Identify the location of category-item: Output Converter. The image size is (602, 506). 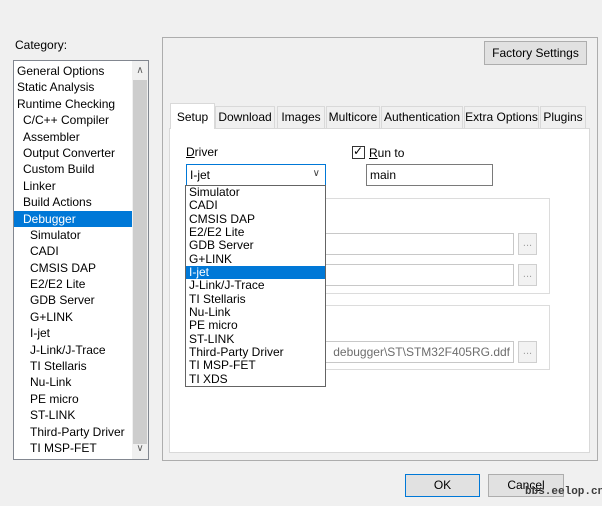
(74, 153).